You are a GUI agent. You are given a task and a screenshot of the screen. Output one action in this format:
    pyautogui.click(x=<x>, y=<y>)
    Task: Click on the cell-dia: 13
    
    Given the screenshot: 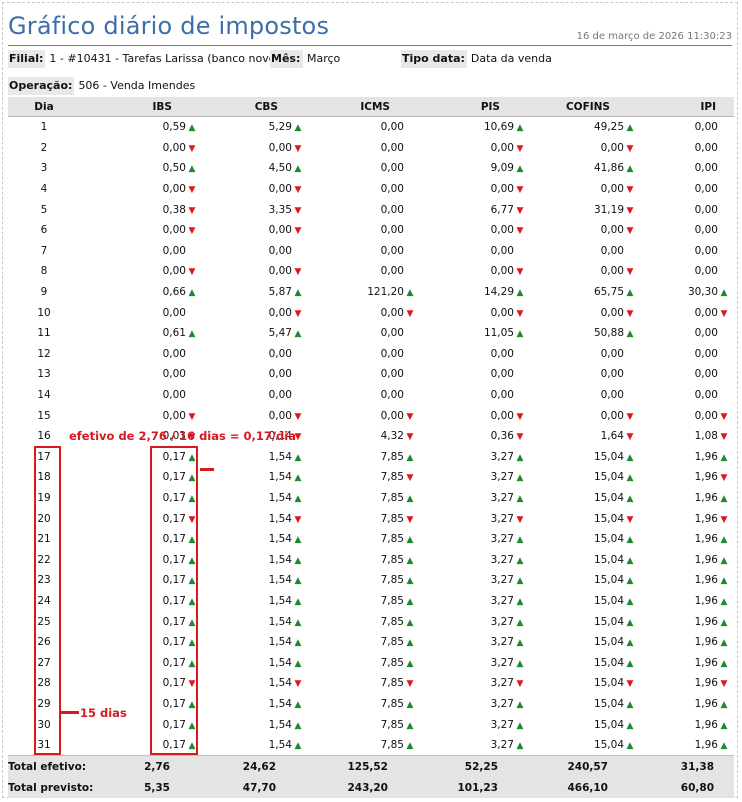 What is the action you would take?
    pyautogui.click(x=44, y=374)
    